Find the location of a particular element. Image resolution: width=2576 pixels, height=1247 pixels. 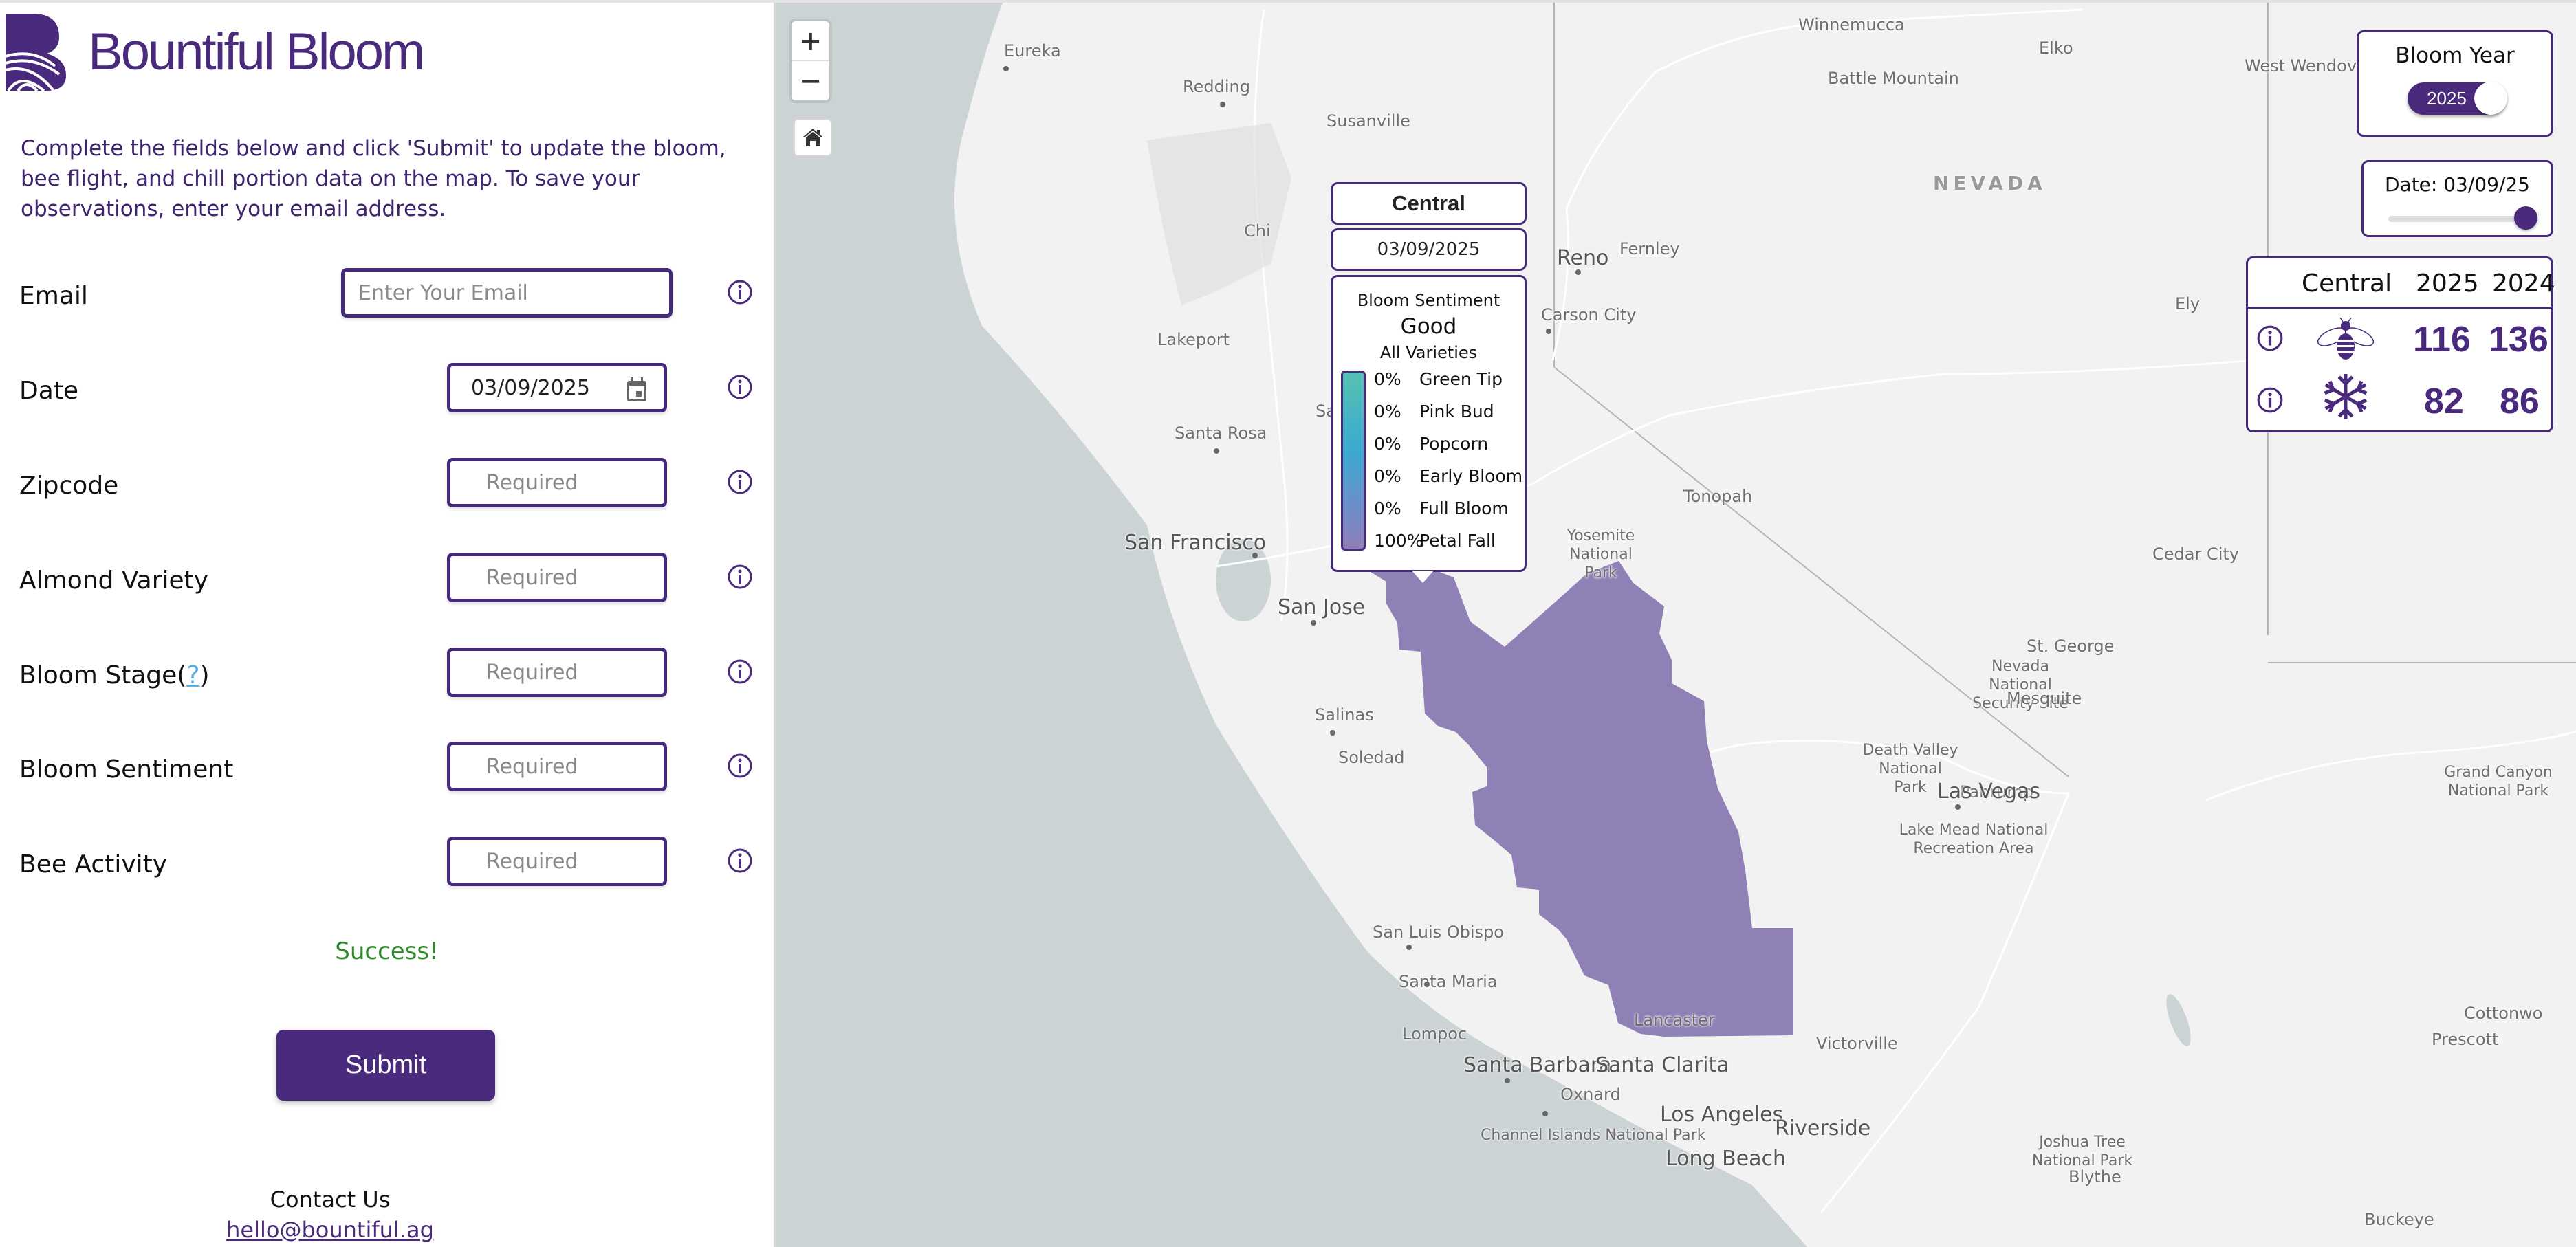

map-label: Los Angeles is located at coordinates (1722, 1115).